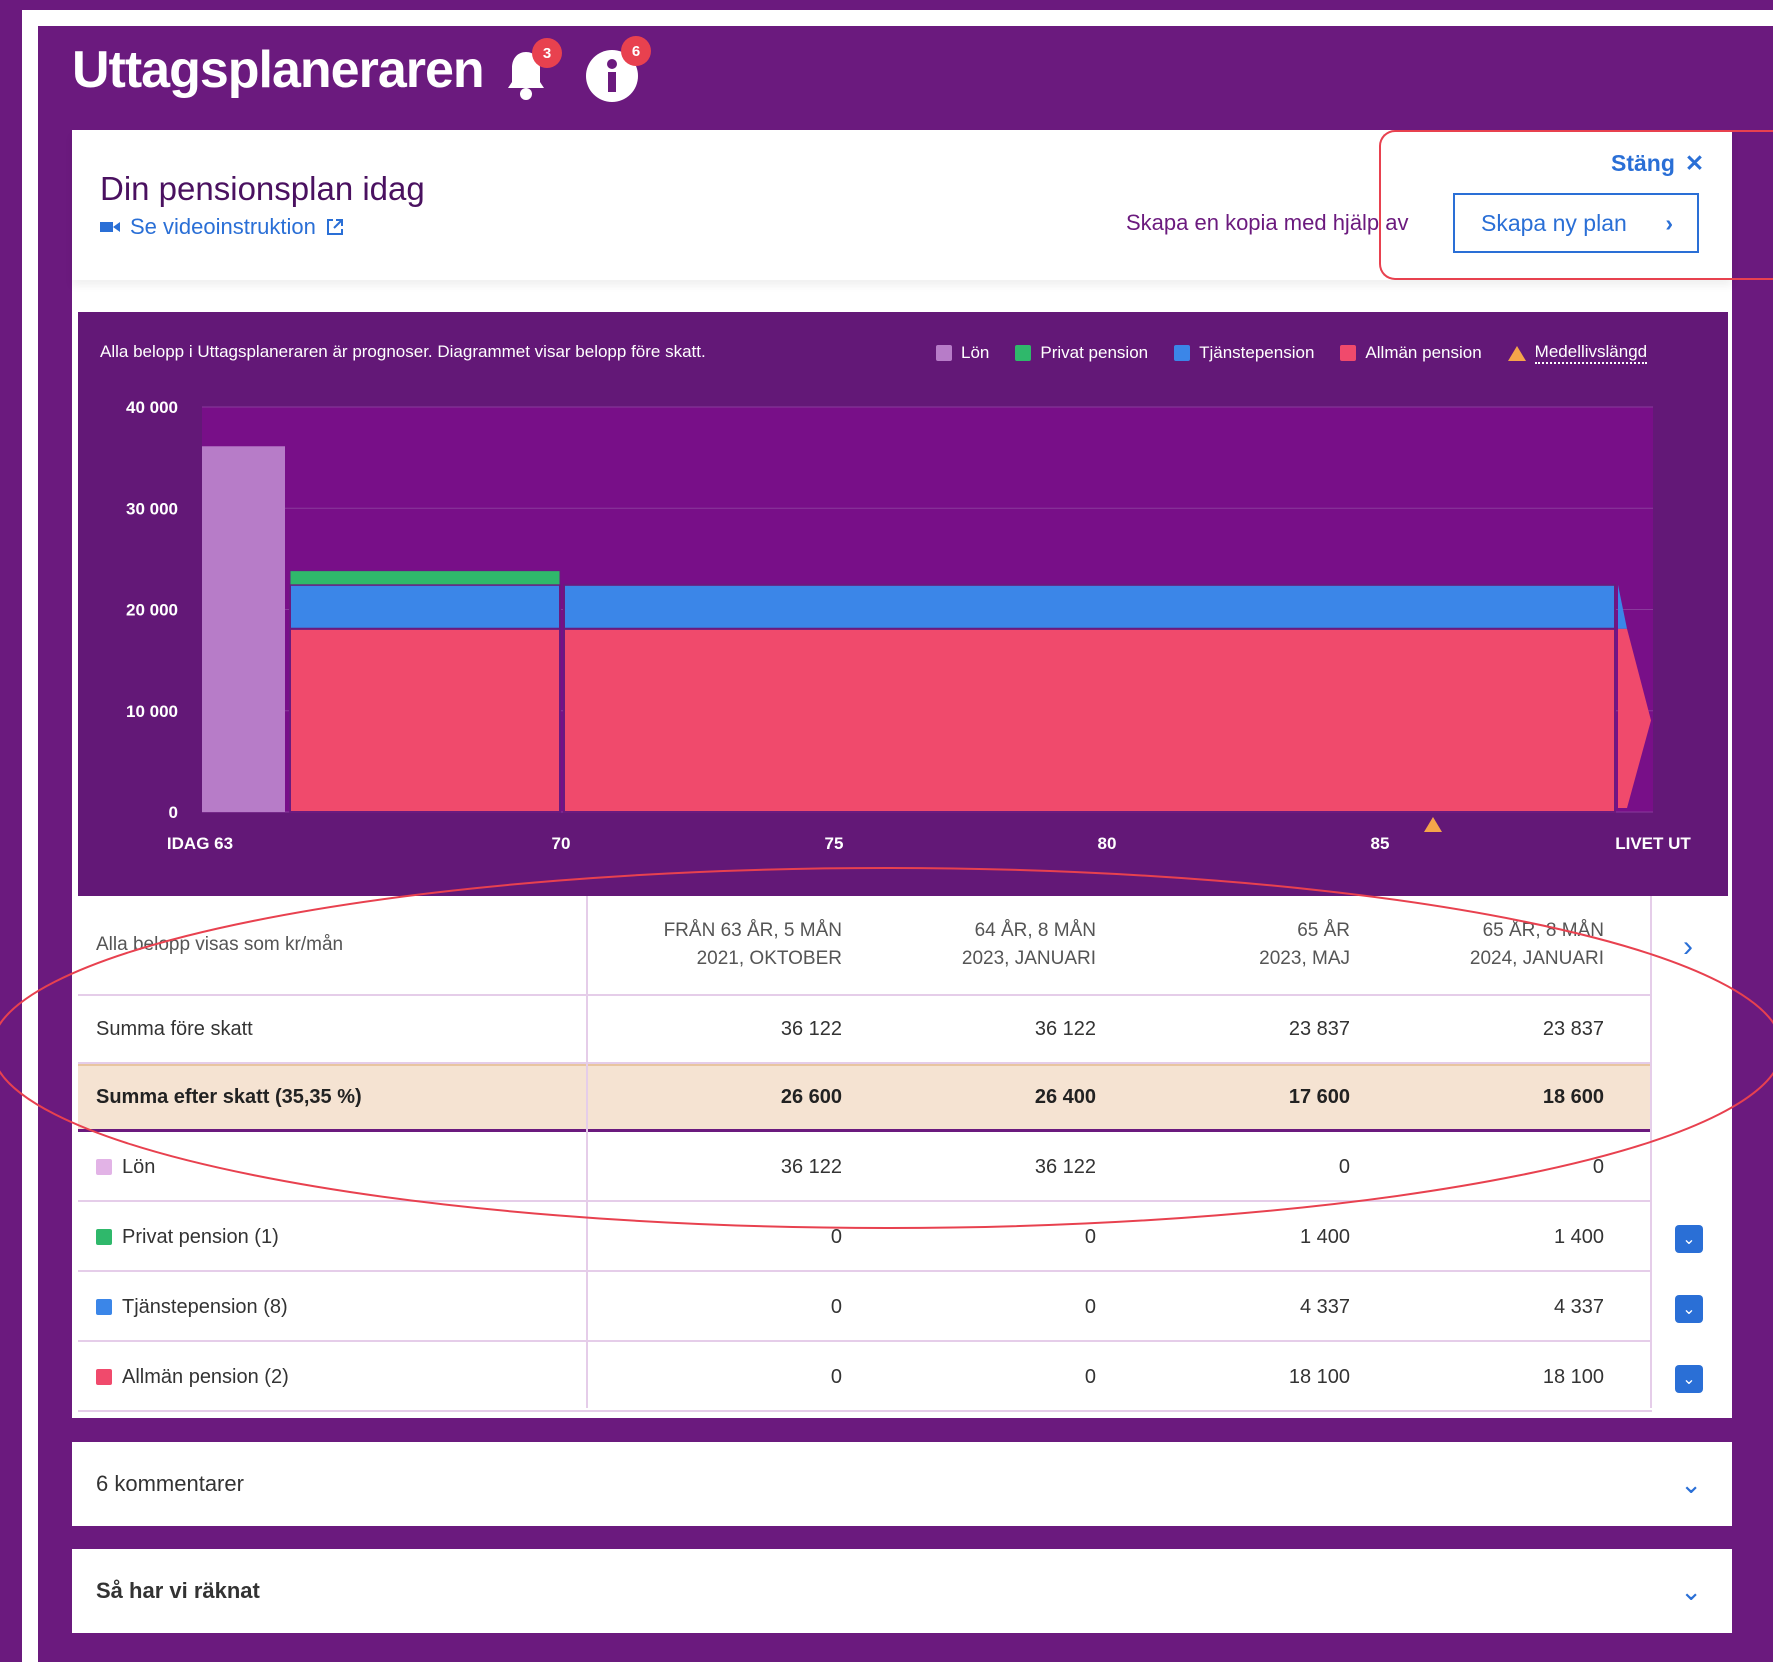 The width and height of the screenshot is (1773, 1662). I want to click on row-label-cell: Lön, so click(333, 1167).